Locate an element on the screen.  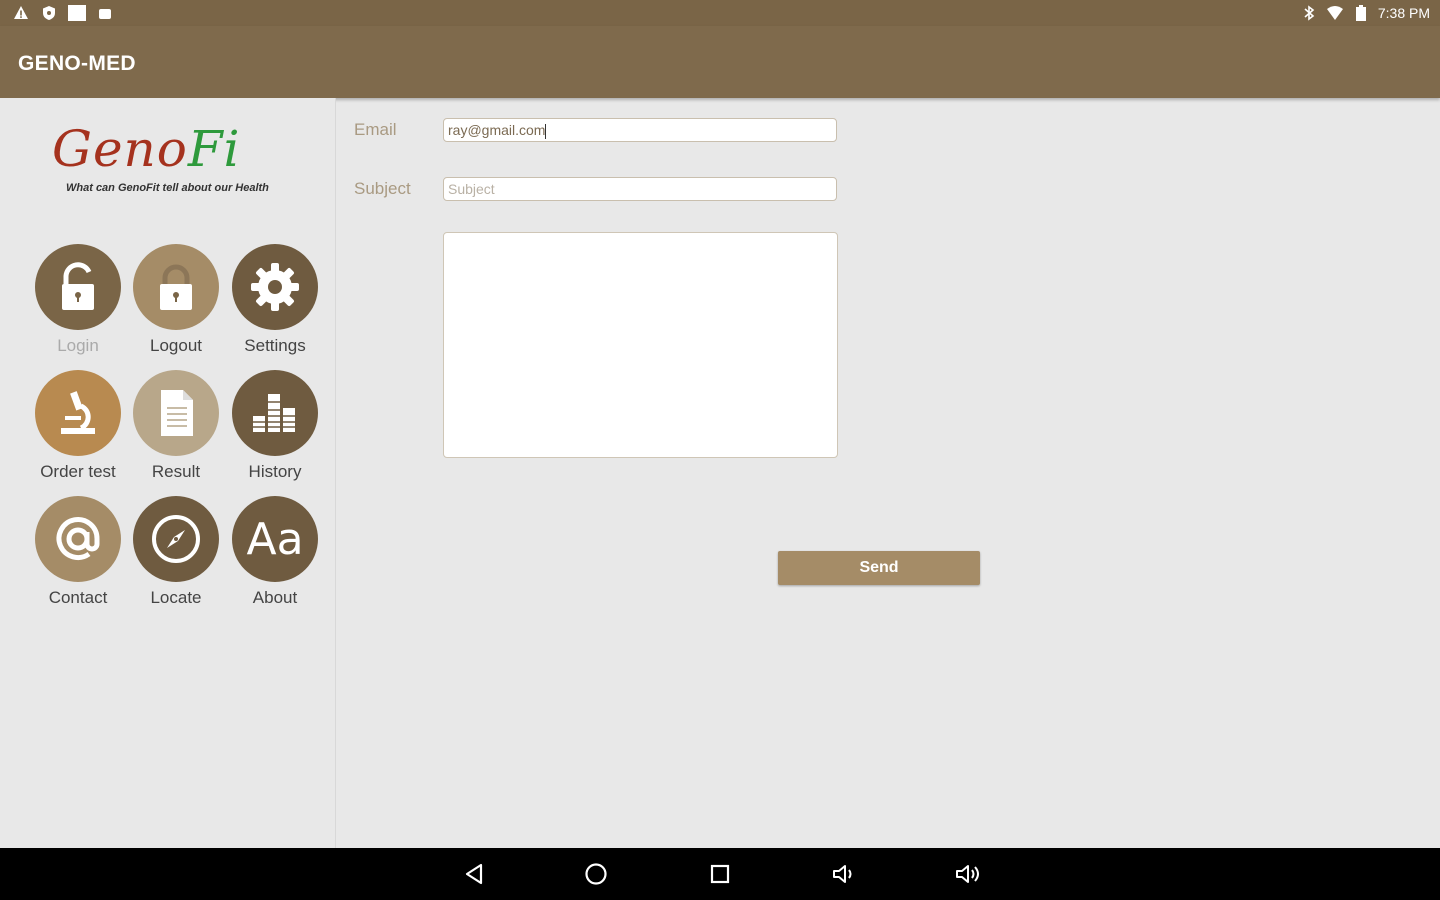
menu-settings: Settings is located at coordinates (275, 300).